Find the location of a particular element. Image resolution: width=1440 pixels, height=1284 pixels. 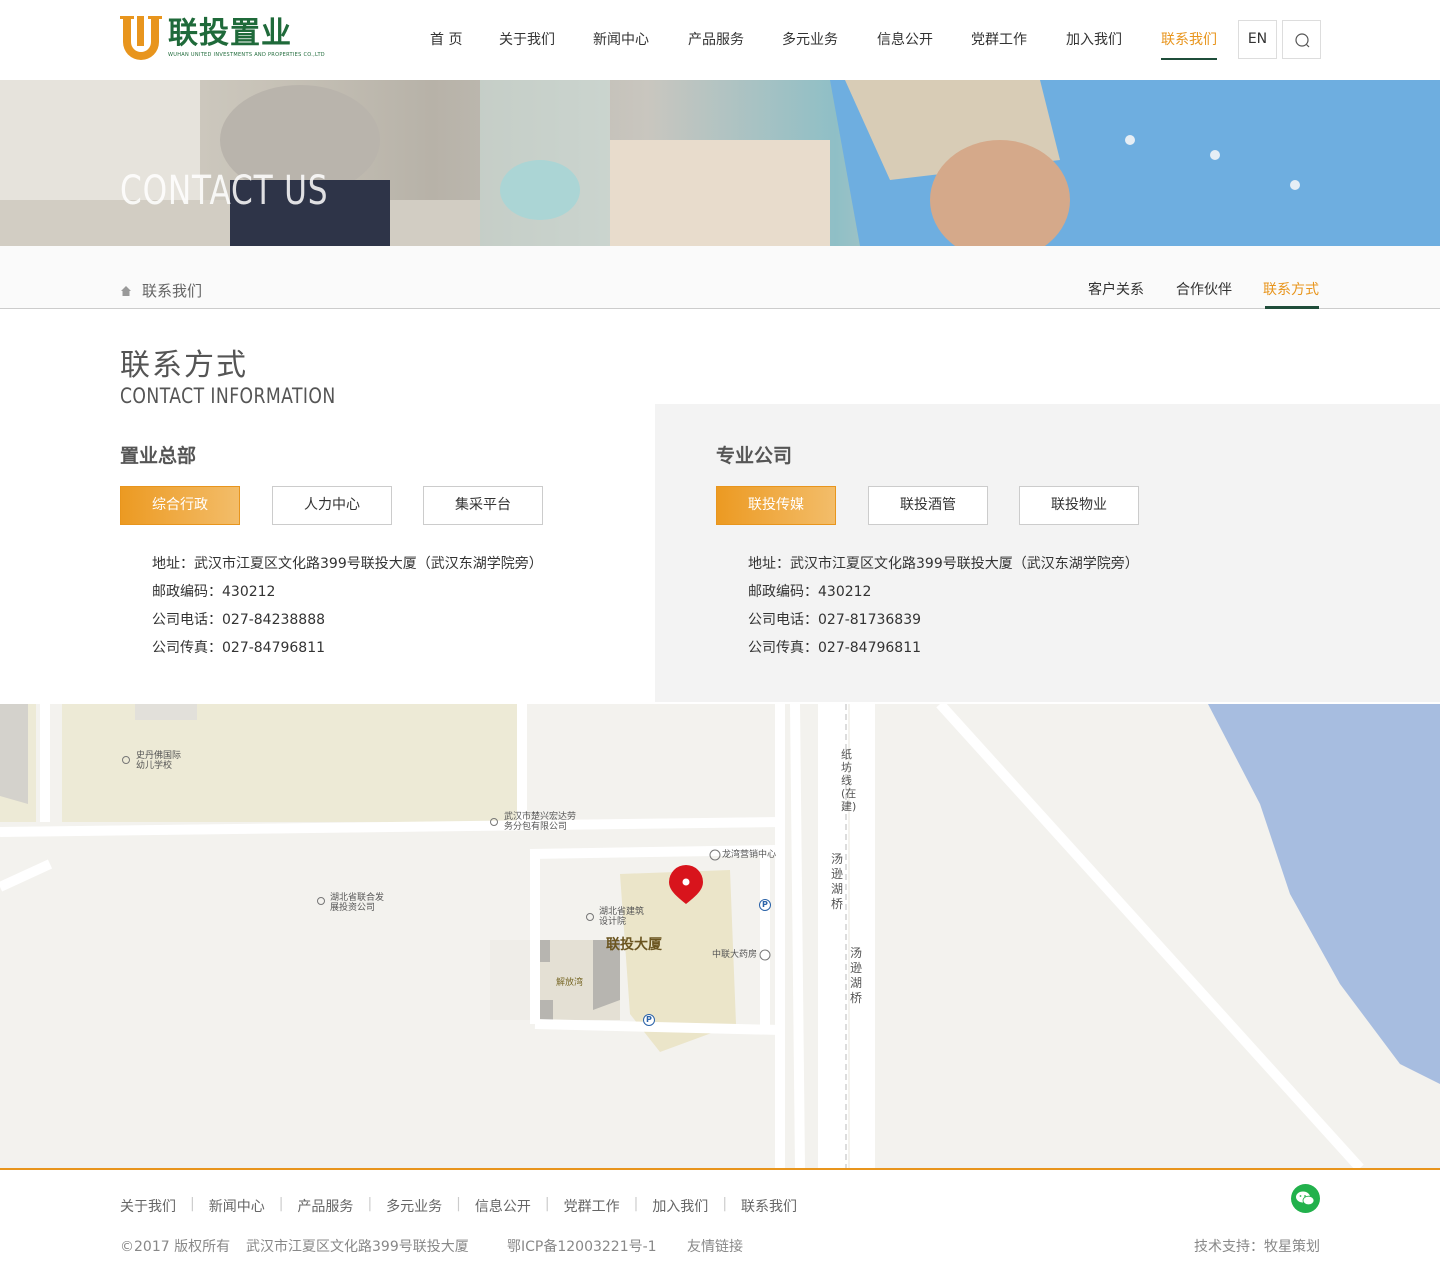

hq-fax: 公司传真：027-84796811 is located at coordinates (239, 648).